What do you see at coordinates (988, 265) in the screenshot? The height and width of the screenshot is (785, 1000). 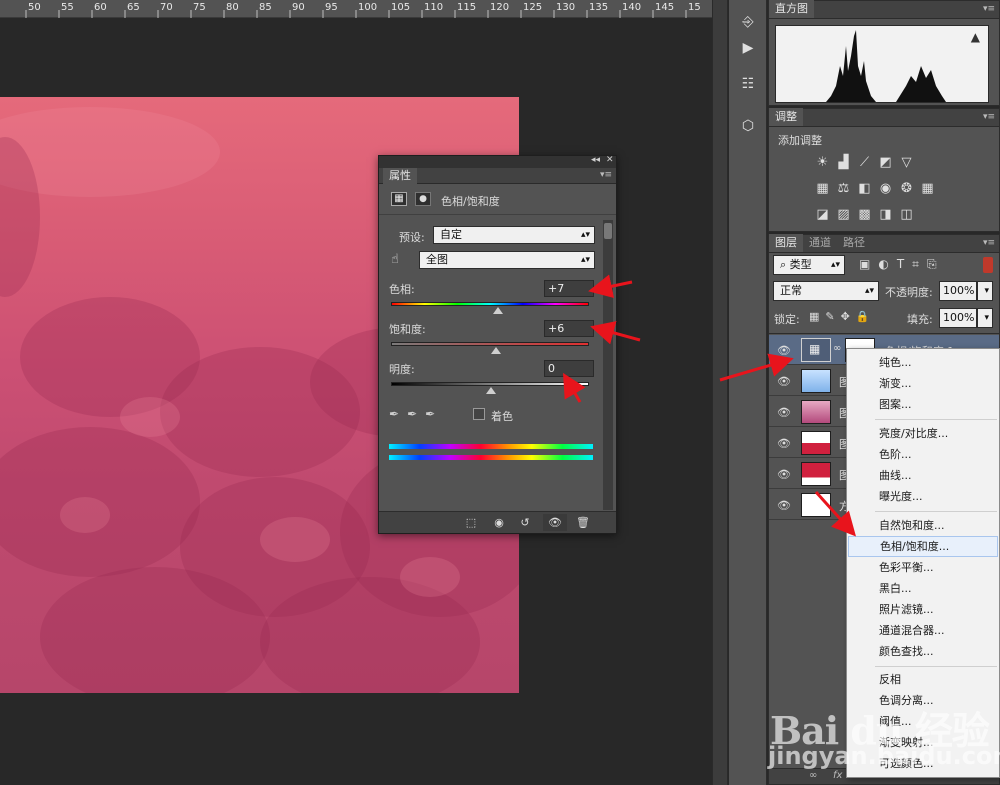 I see `filter-toggle-switch` at bounding box center [988, 265].